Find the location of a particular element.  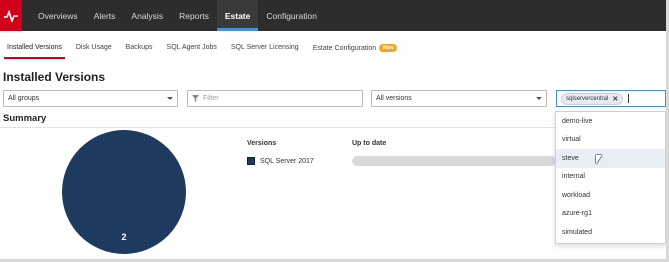

version-row-label: SQL Server 2017 is located at coordinates (287, 161).